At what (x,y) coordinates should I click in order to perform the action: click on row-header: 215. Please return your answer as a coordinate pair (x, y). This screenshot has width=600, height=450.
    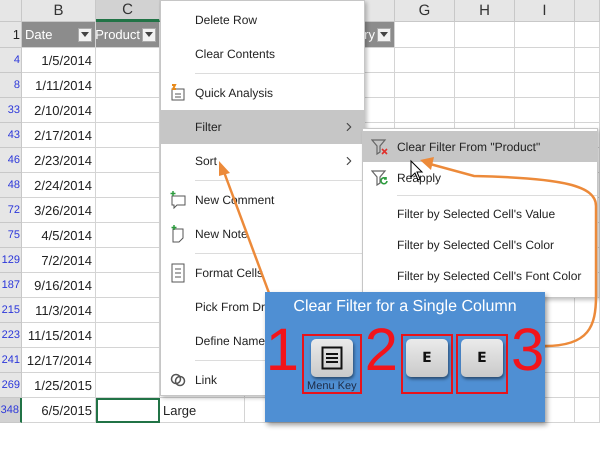
    Looking at the image, I should click on (11, 310).